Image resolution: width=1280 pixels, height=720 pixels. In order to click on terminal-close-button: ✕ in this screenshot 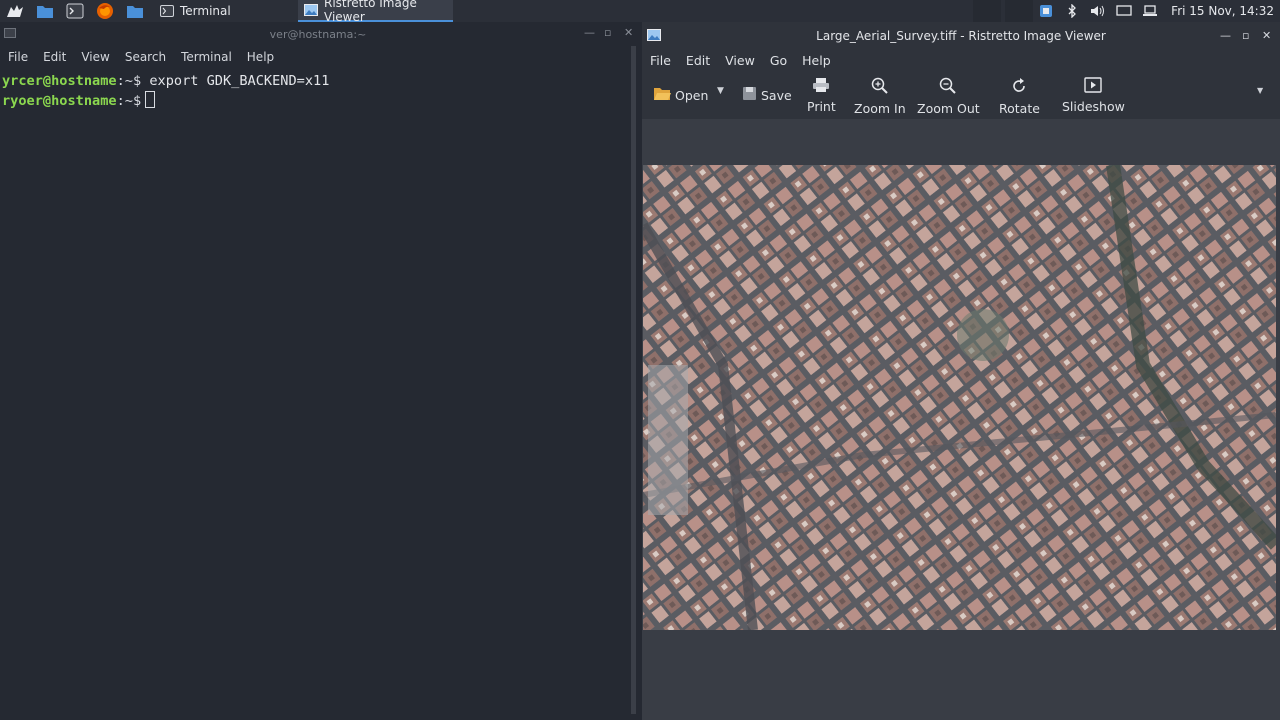, I will do `click(628, 32)`.